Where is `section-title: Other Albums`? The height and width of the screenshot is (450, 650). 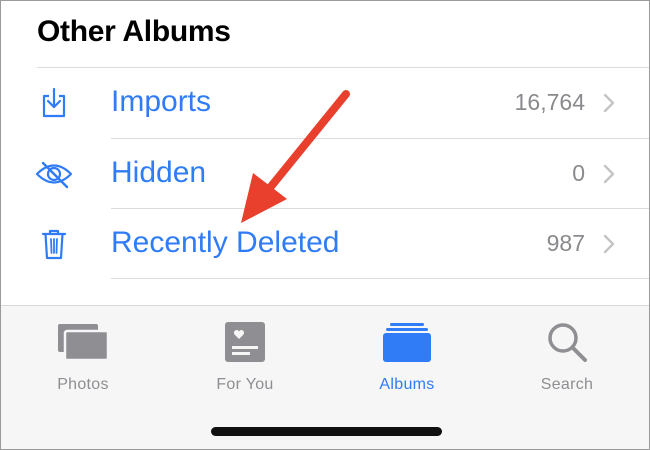 section-title: Other Albums is located at coordinates (134, 31).